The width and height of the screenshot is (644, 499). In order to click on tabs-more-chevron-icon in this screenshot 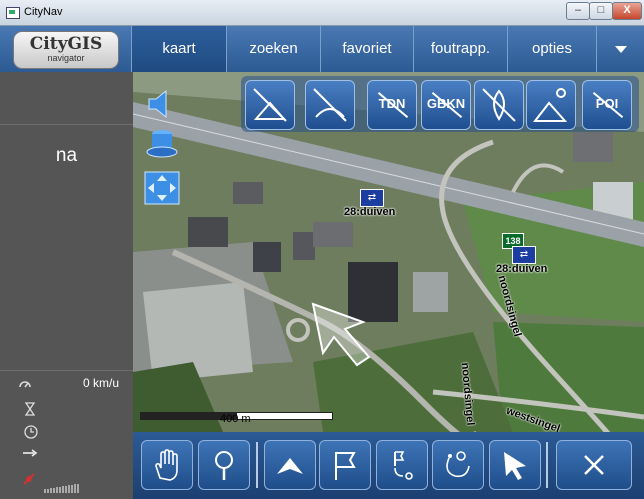, I will do `click(620, 49)`.